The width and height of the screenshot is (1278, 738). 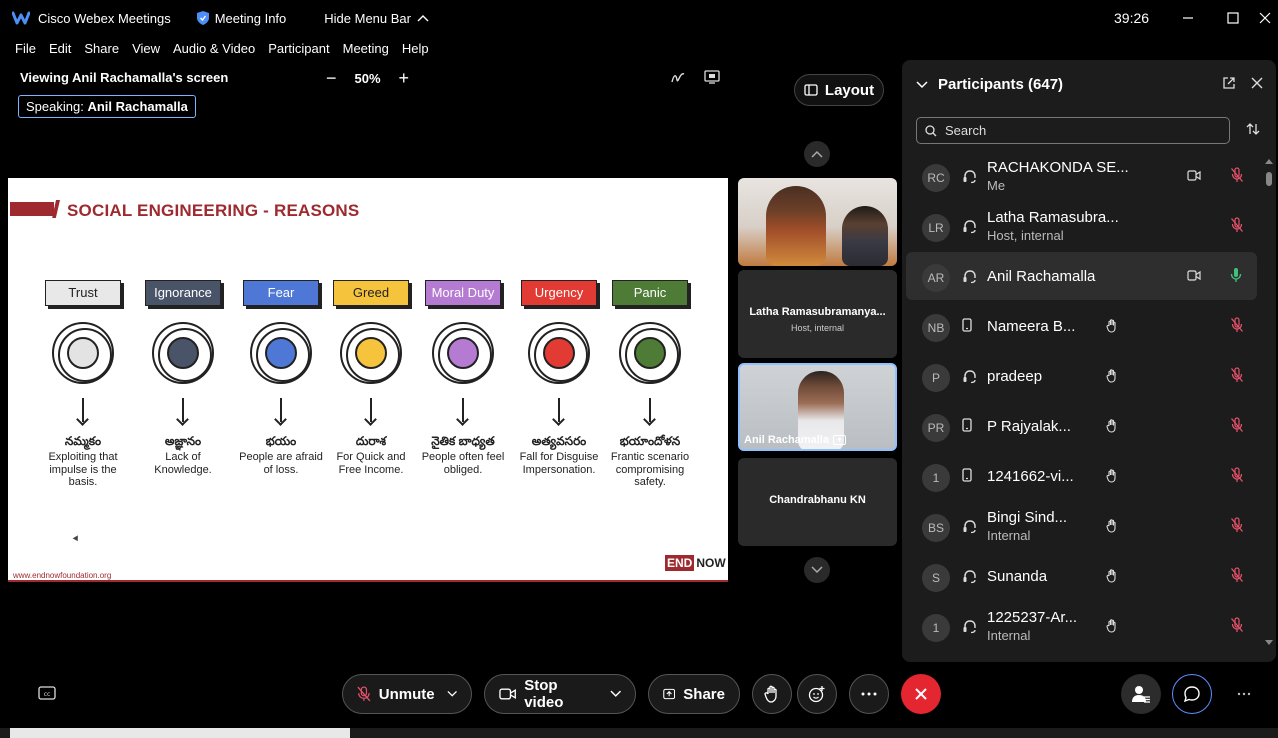 I want to click on stop-video-button: Stop video, so click(x=560, y=694).